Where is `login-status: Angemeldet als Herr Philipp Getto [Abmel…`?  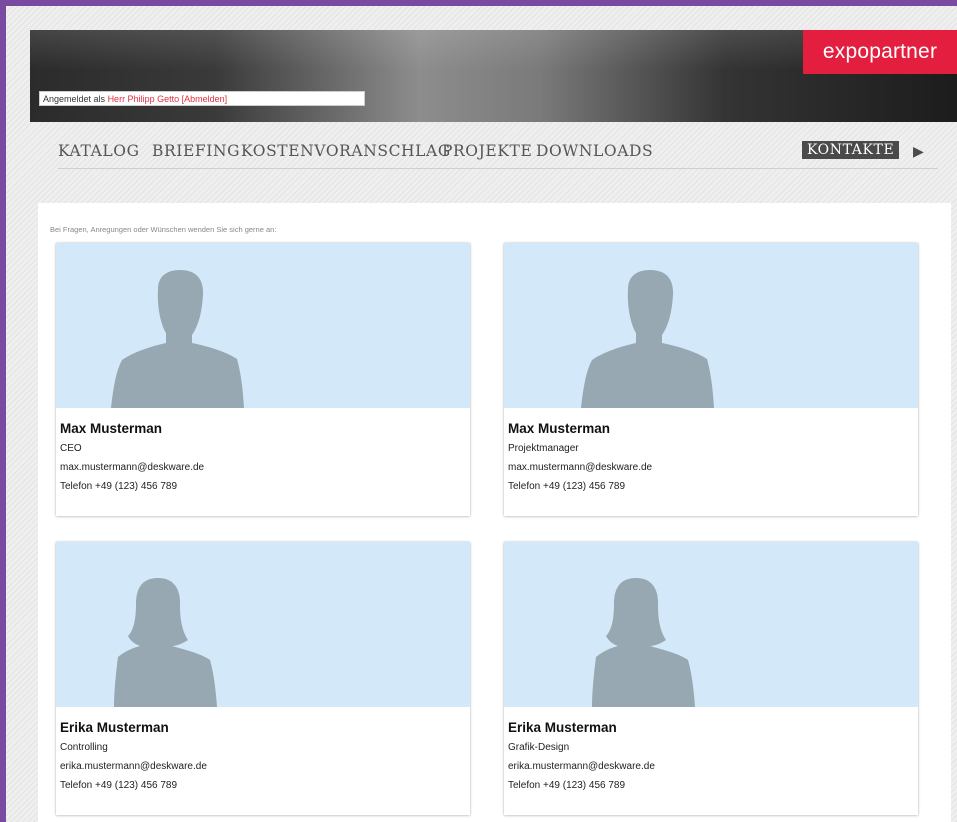 login-status: Angemeldet als Herr Philipp Getto [Abmel… is located at coordinates (202, 98).